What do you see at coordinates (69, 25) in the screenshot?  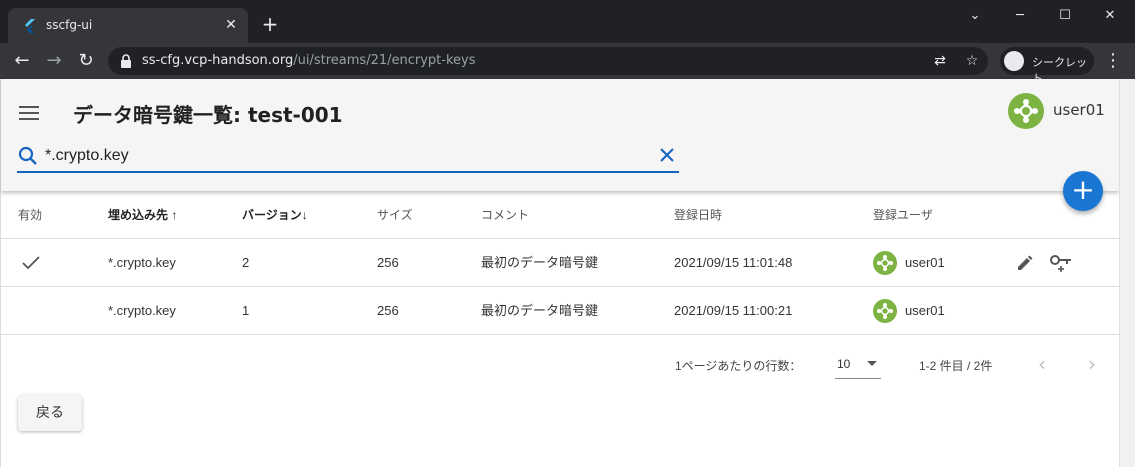 I see `tab-title: sscfg-ui` at bounding box center [69, 25].